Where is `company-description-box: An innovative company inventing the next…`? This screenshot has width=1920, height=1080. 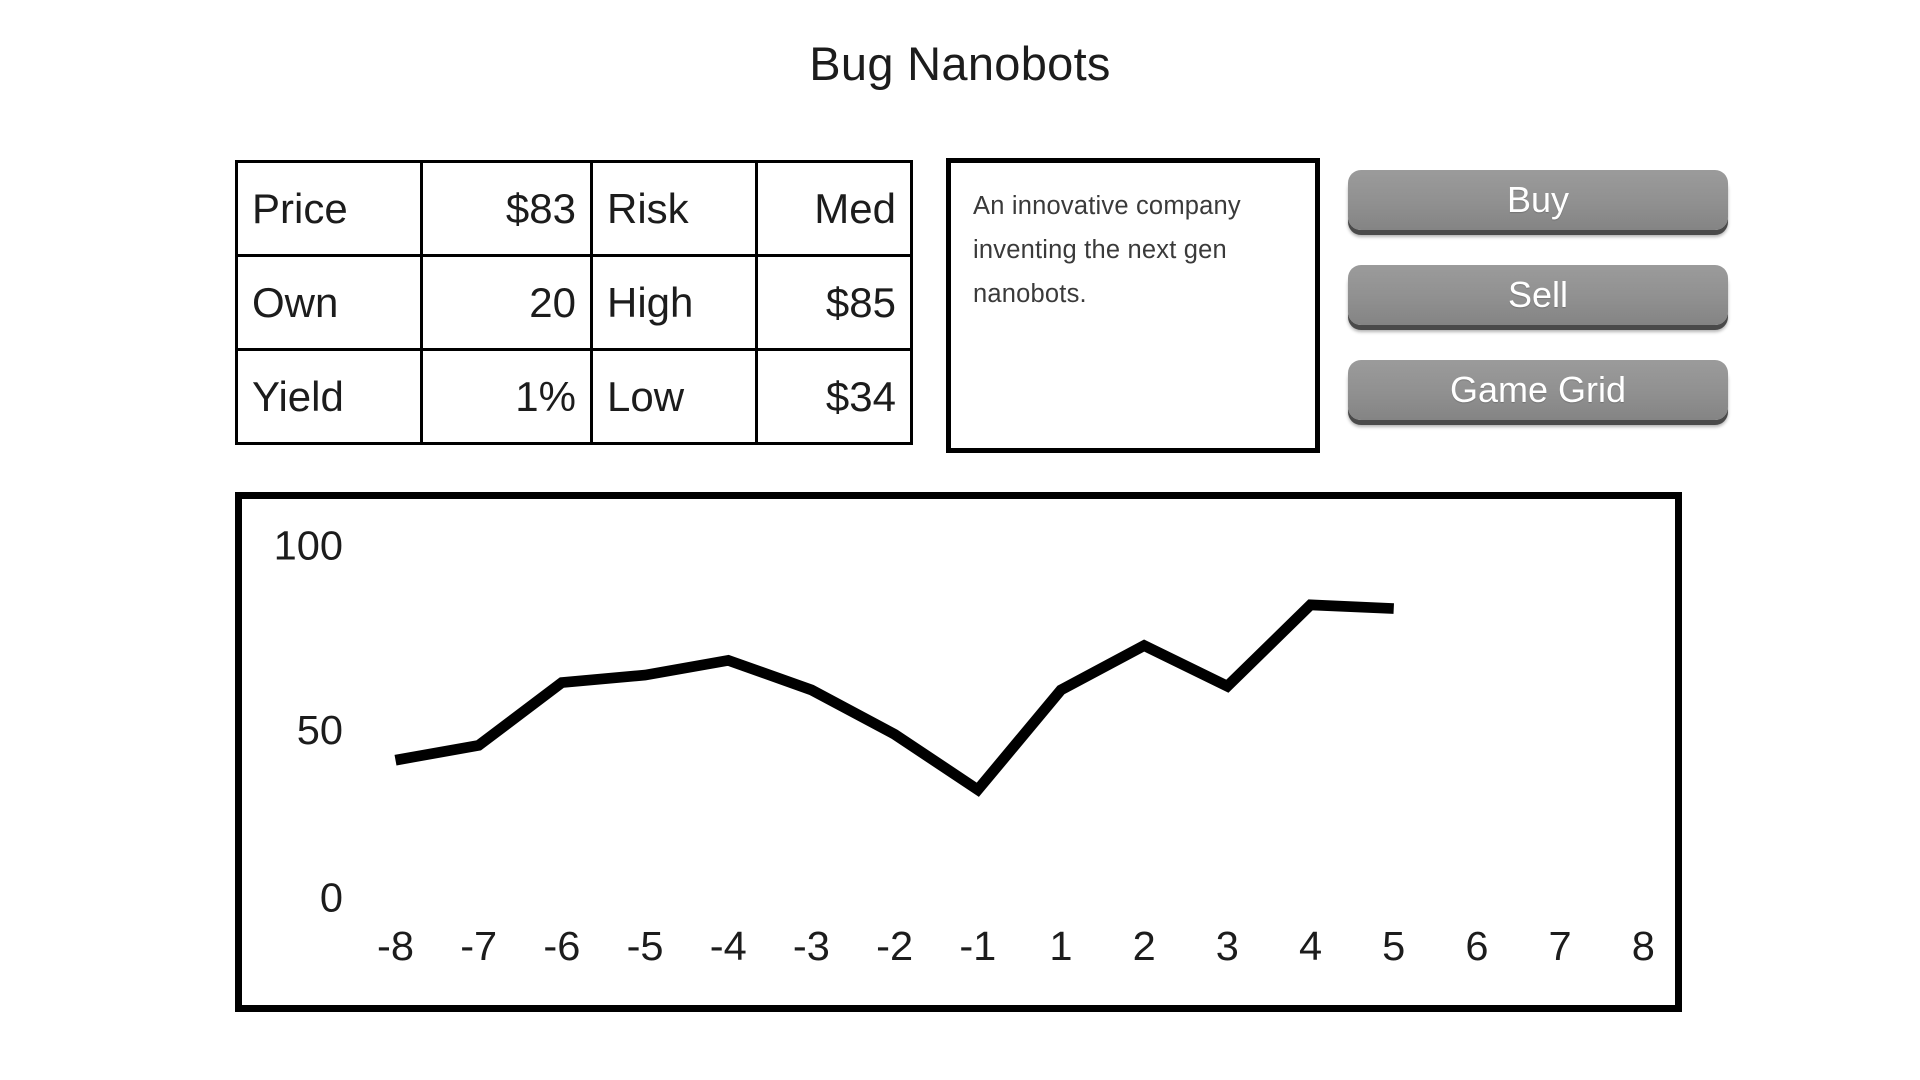
company-description-box: An innovative company inventing the next… is located at coordinates (1133, 305).